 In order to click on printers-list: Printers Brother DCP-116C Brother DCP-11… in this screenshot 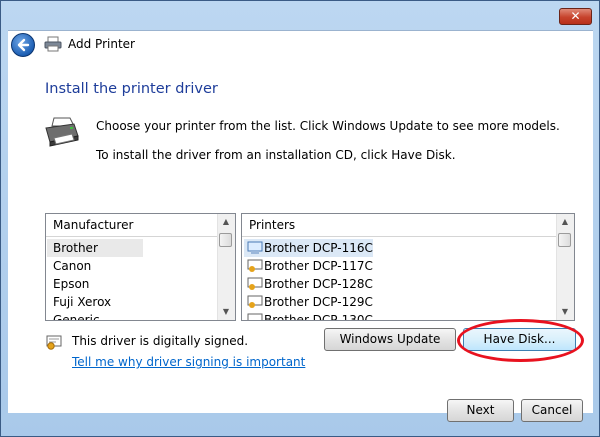, I will do `click(408, 267)`.